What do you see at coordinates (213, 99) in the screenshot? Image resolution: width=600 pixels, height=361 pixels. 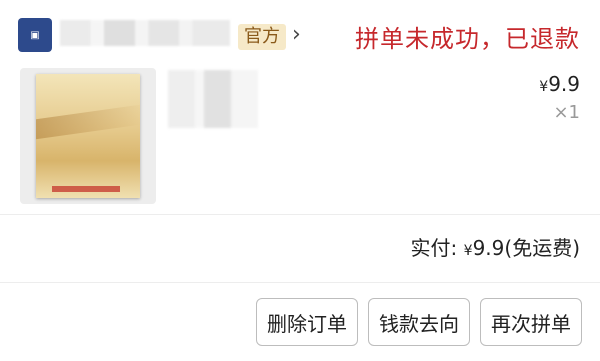 I see `product-title-blurred` at bounding box center [213, 99].